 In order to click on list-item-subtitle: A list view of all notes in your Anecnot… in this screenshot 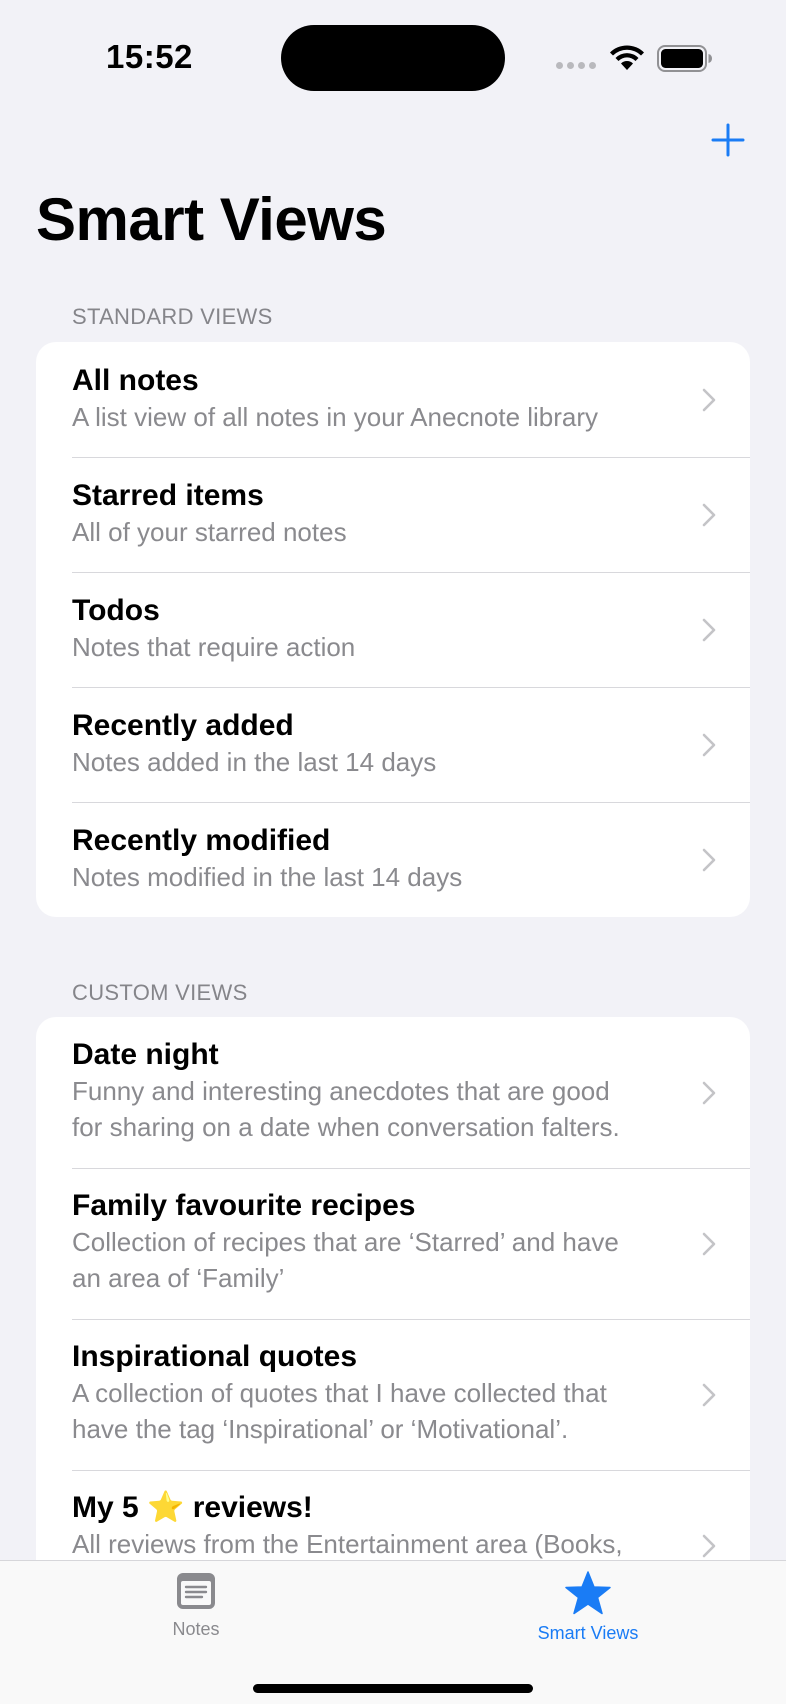, I will do `click(335, 417)`.